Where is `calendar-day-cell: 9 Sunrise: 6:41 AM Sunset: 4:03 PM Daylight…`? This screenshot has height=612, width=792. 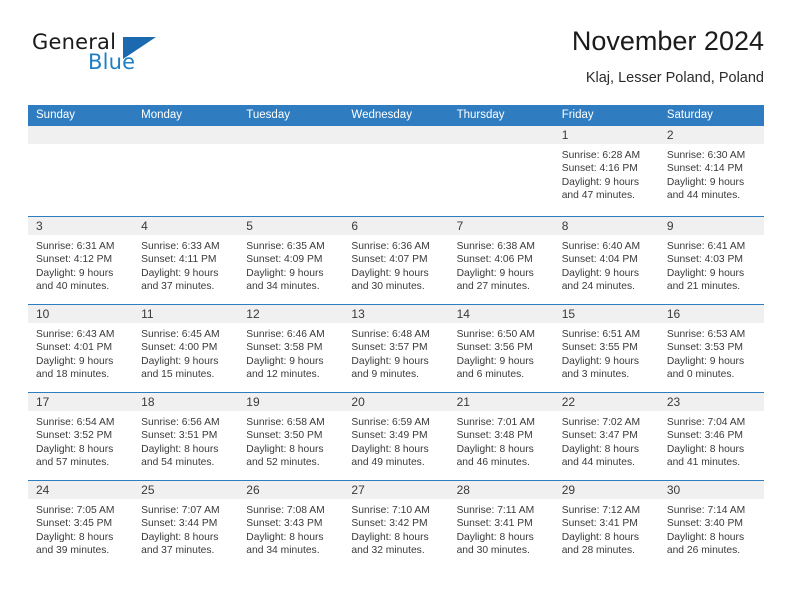
calendar-day-cell: 9 Sunrise: 6:41 AM Sunset: 4:03 PM Daylight… is located at coordinates (711, 260).